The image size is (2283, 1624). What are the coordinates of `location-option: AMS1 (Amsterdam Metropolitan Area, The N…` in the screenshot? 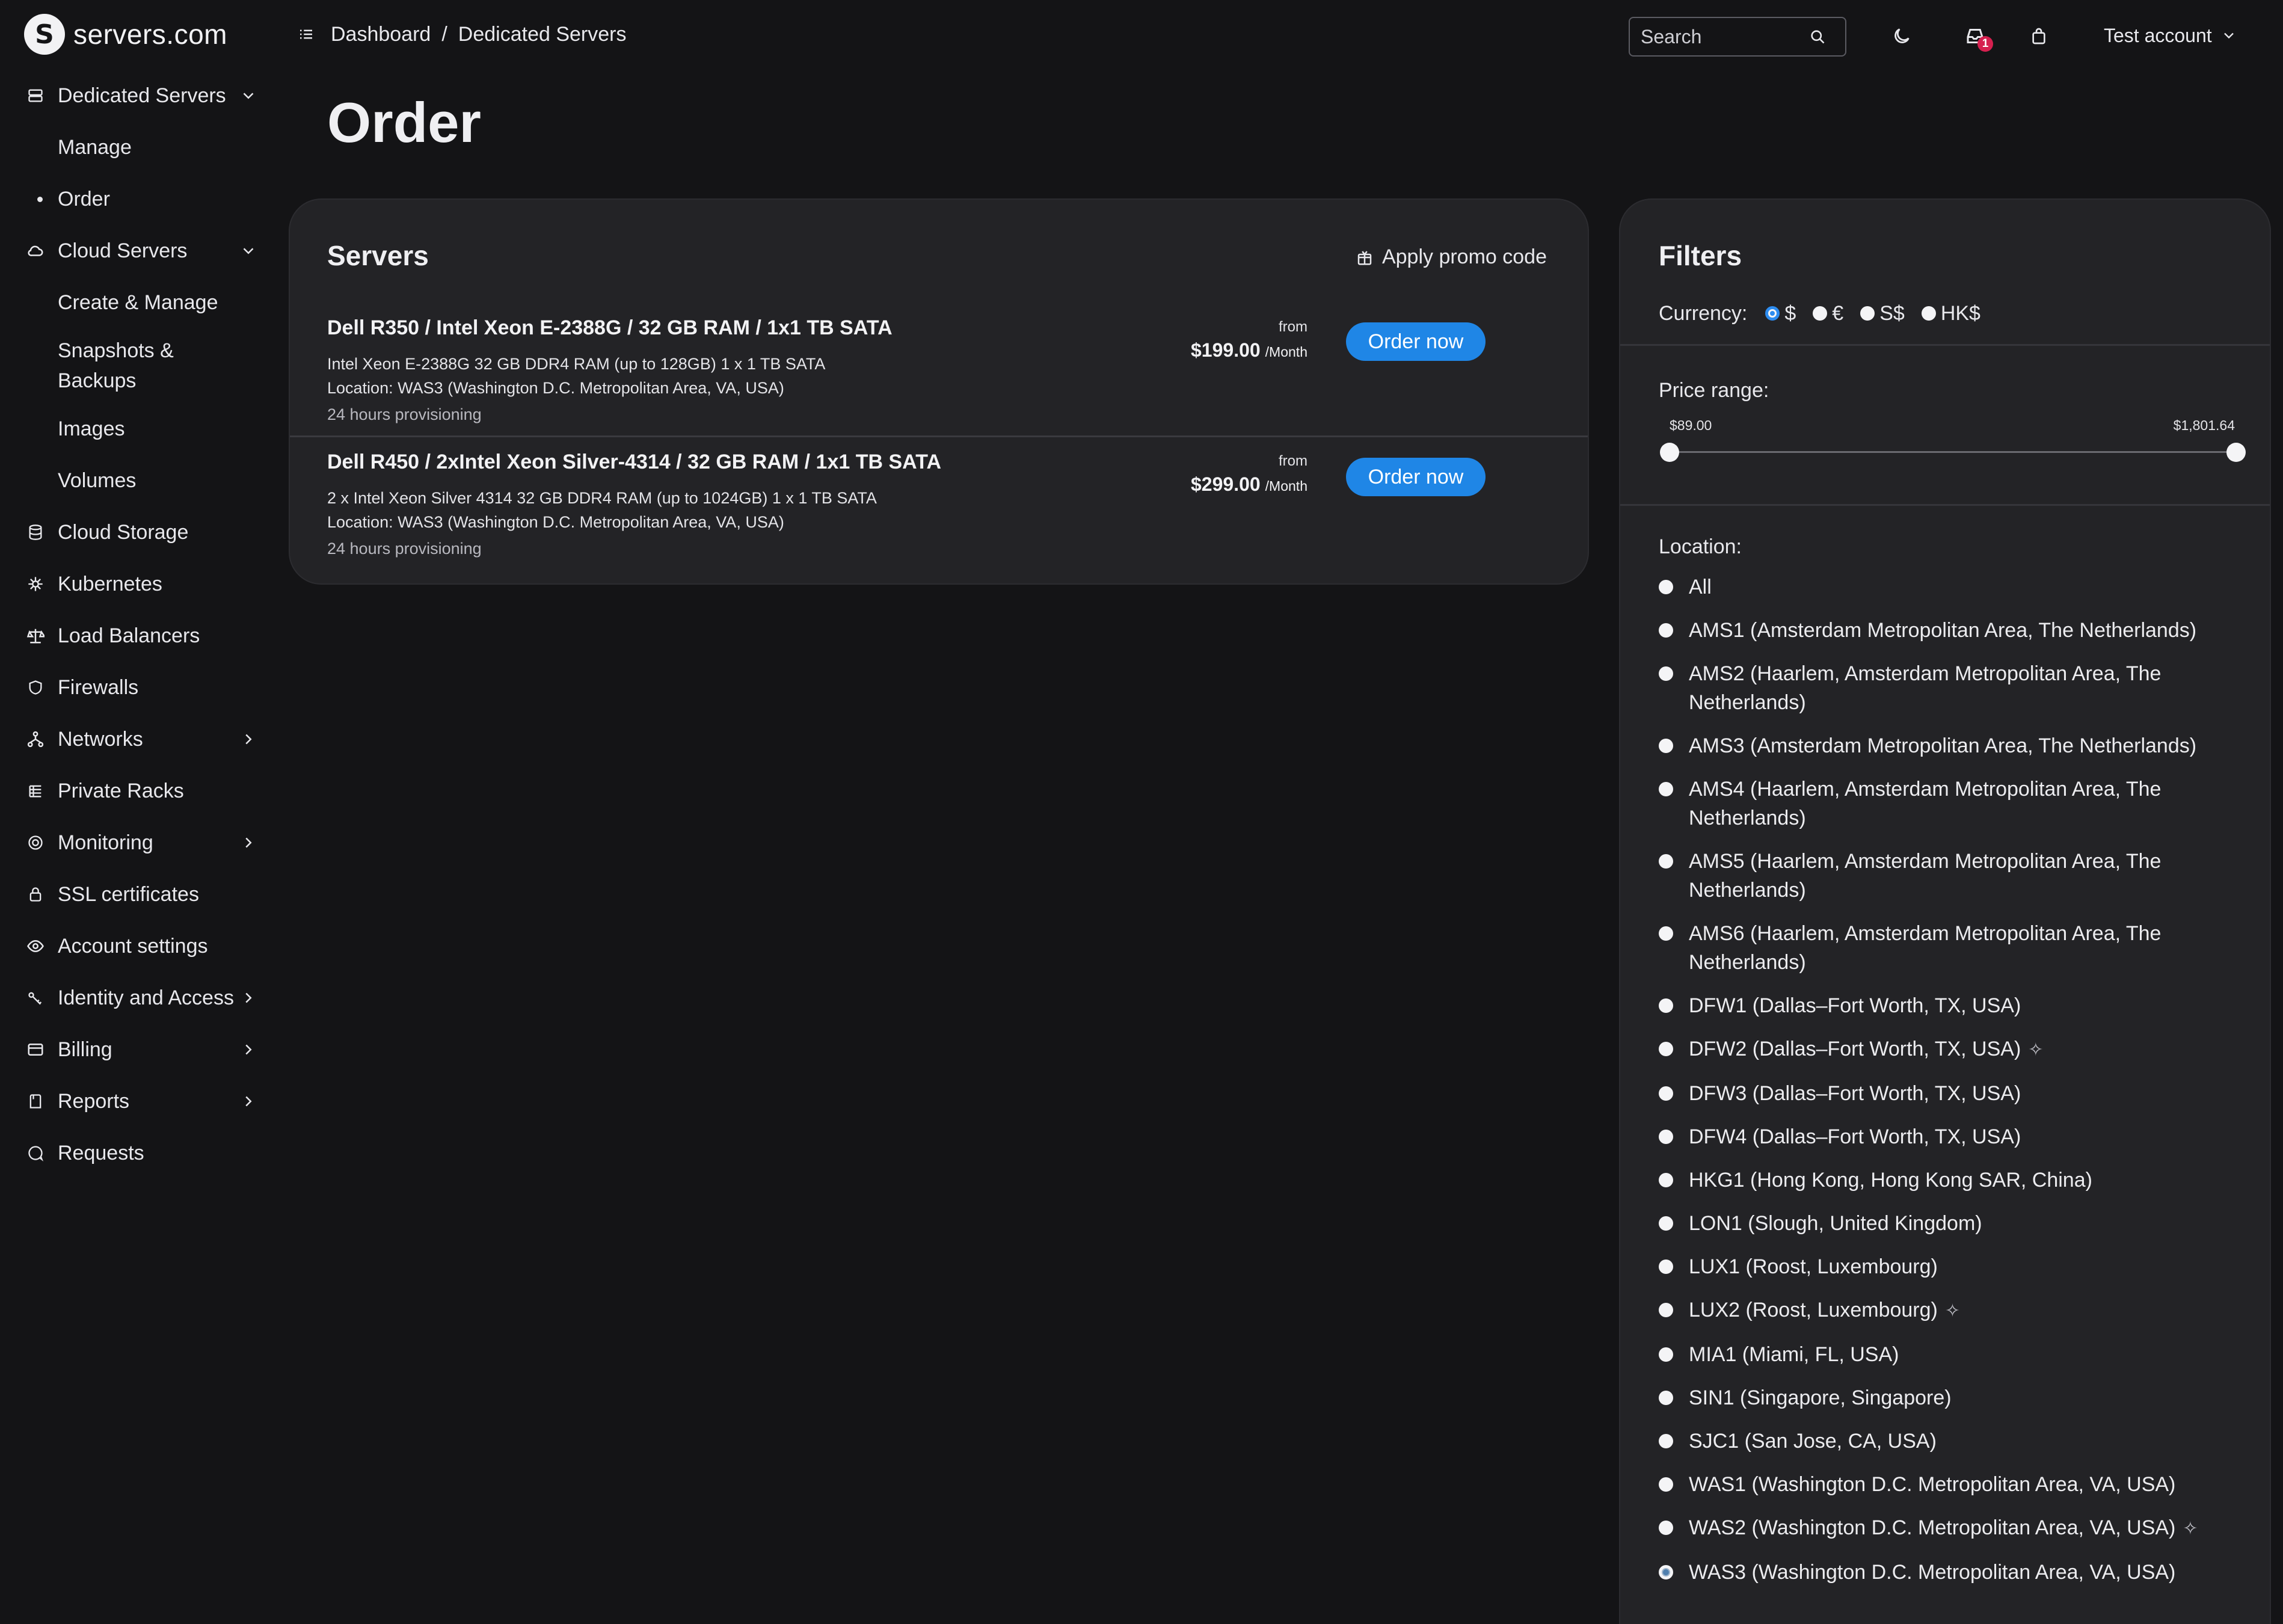 It's located at (1954, 630).